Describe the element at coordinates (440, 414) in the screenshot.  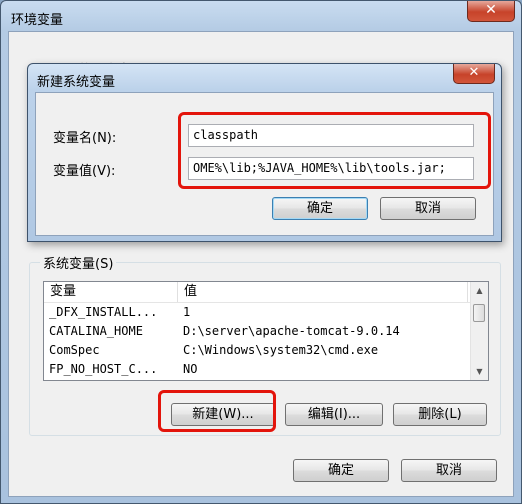
I see `delete-variable-button: 删除(L)` at that location.